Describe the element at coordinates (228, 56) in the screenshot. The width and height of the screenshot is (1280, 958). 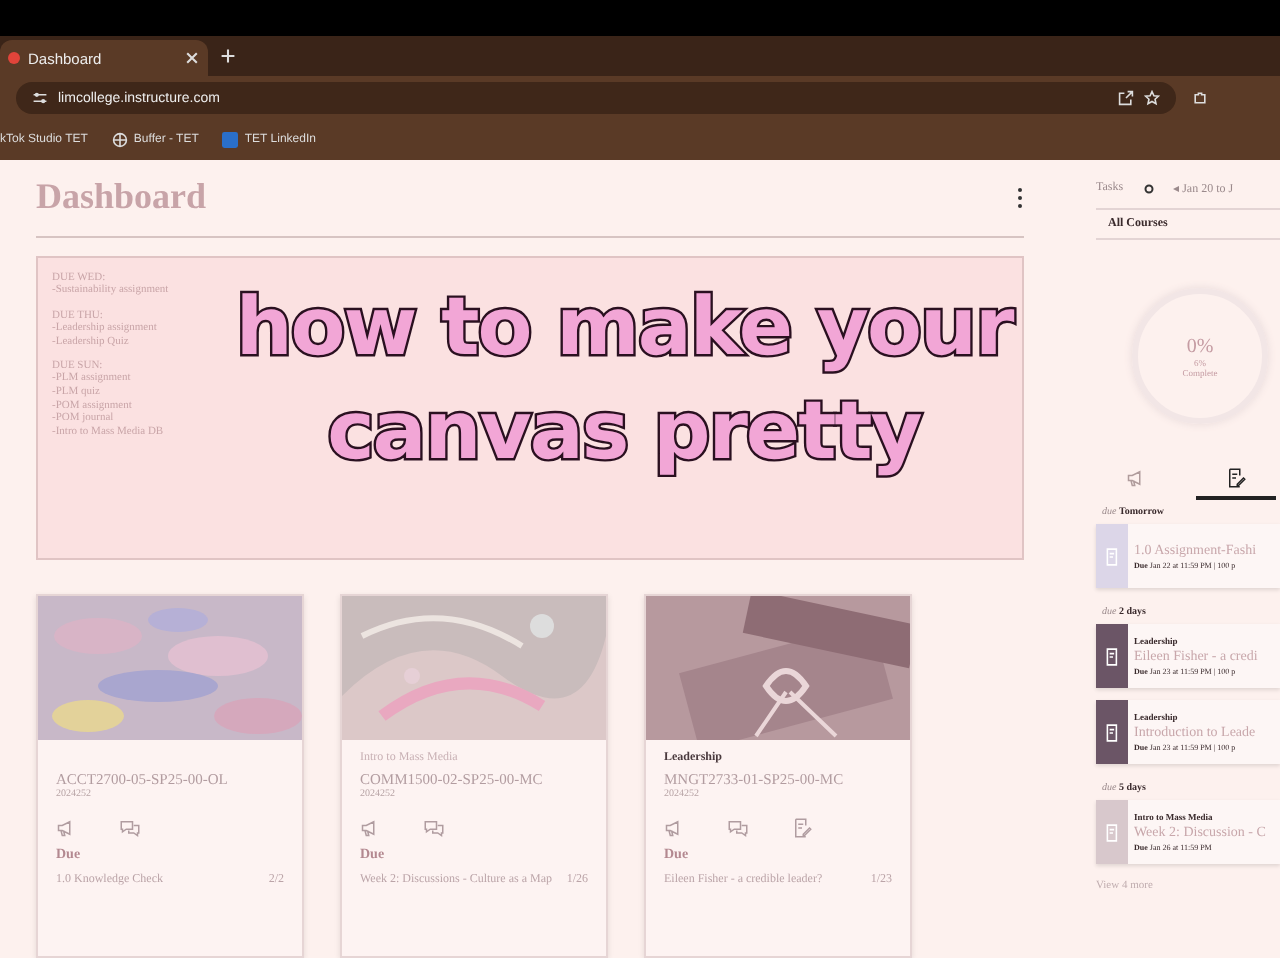
I see `new-tab-icon` at that location.